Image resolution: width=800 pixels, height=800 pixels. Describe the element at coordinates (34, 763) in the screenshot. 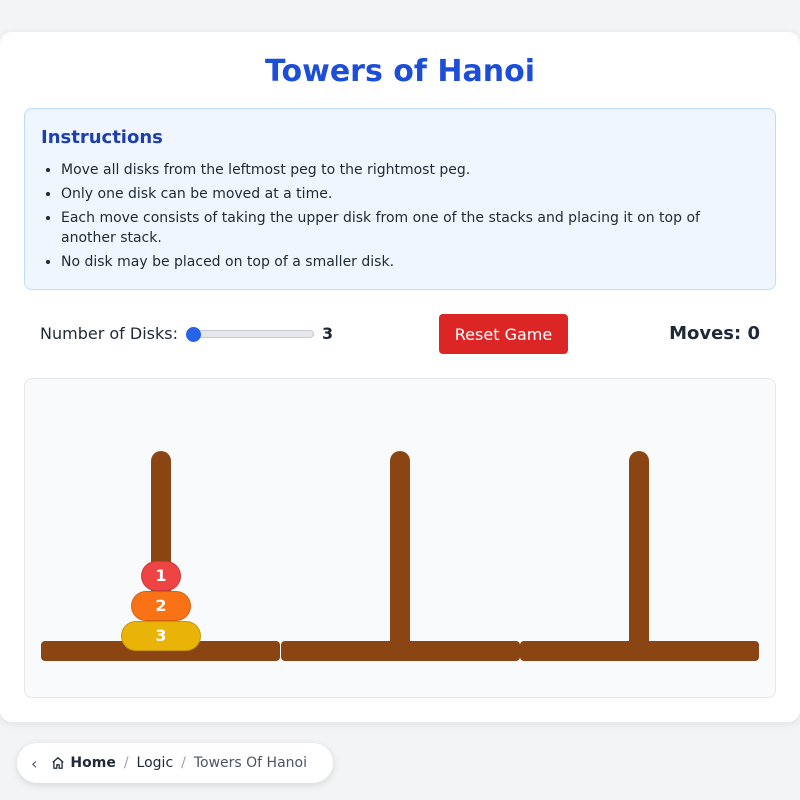

I see `chevron-left-icon: ‹` at that location.